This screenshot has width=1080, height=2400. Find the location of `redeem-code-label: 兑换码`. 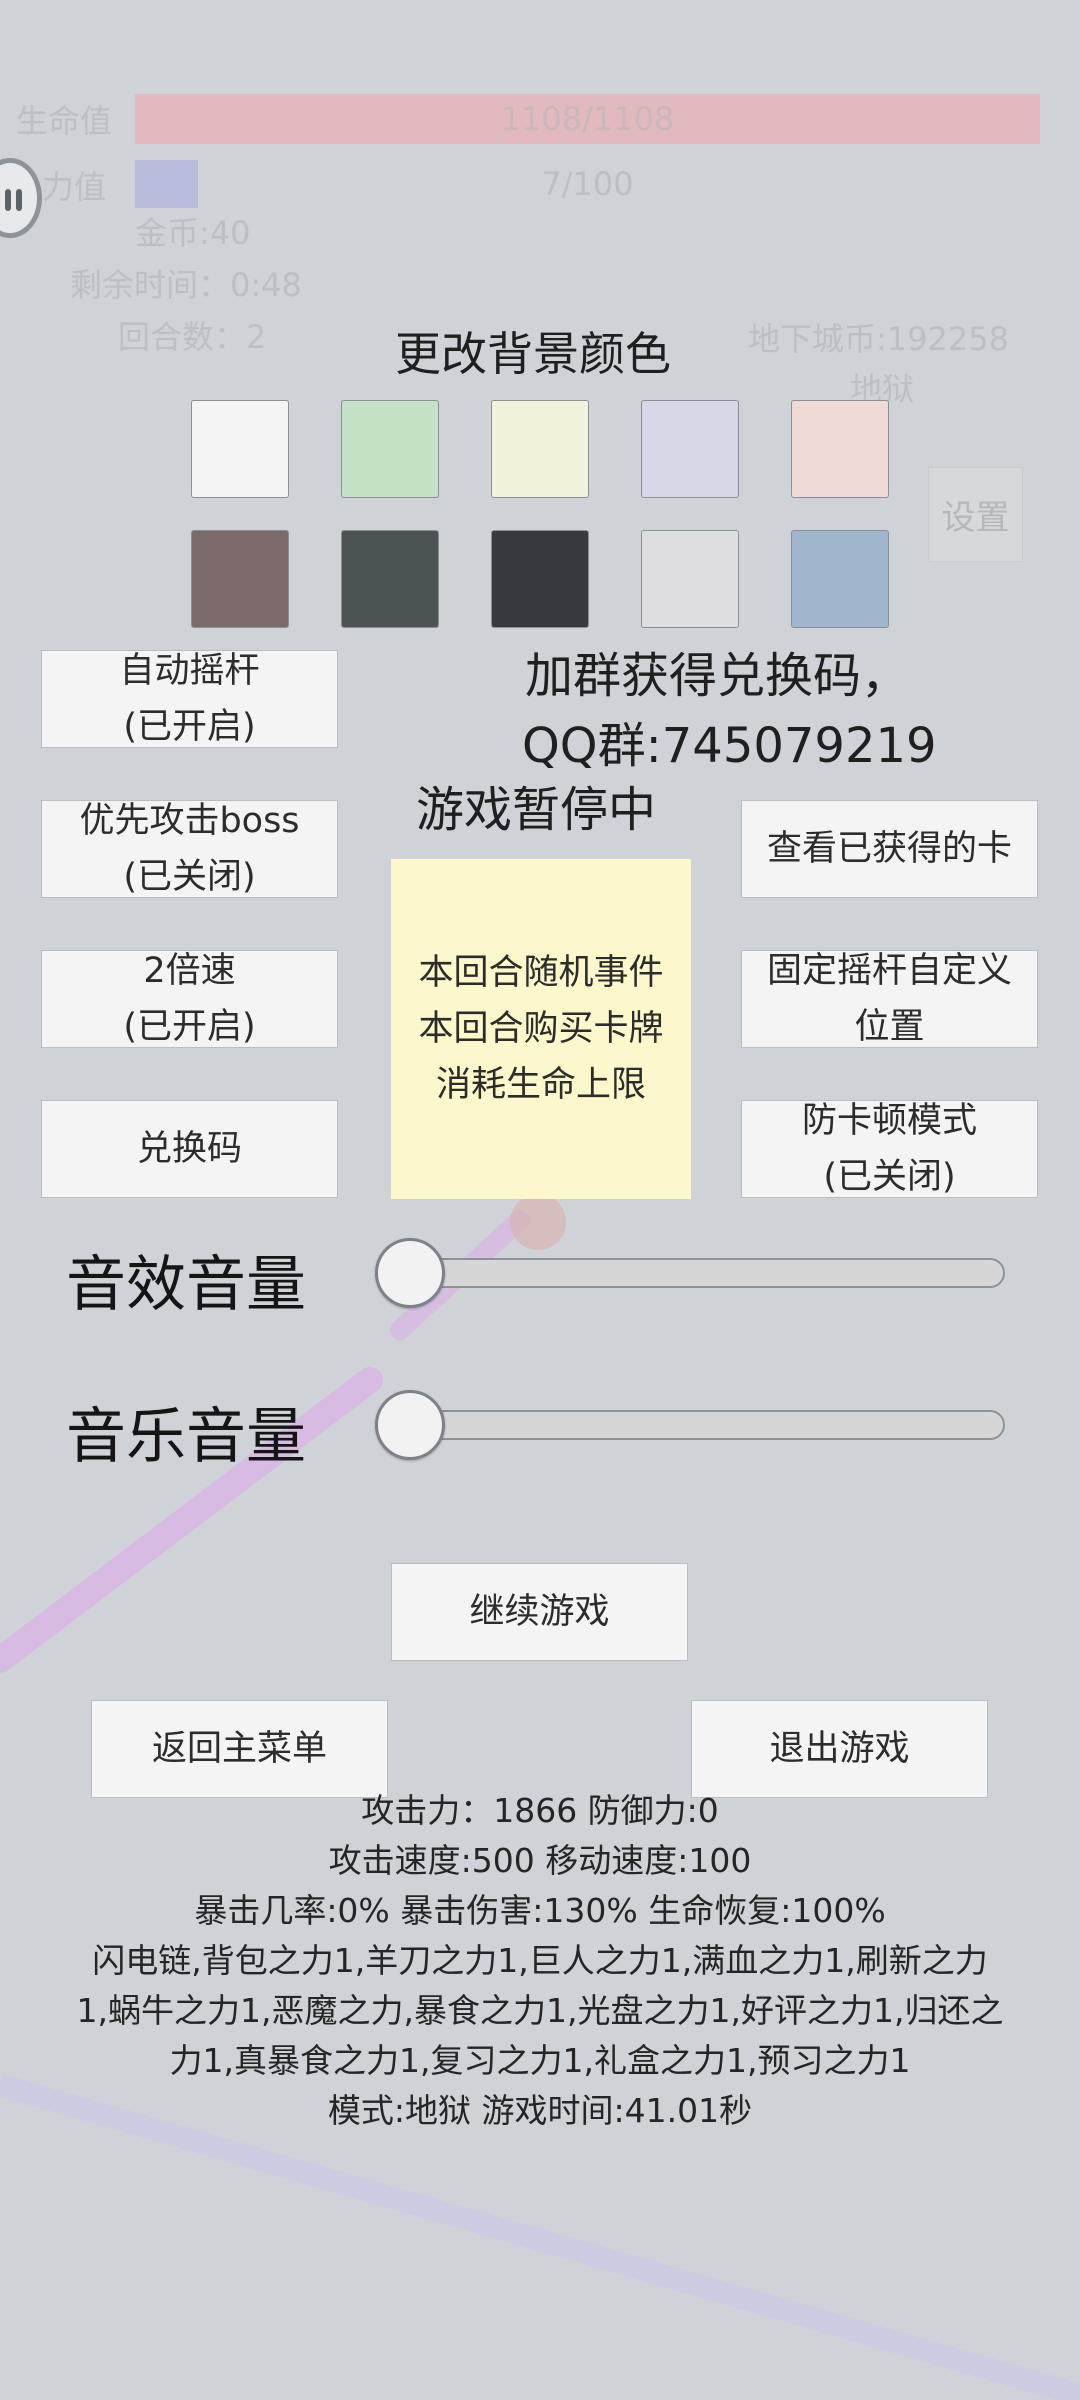

redeem-code-label: 兑换码 is located at coordinates (189, 1149).